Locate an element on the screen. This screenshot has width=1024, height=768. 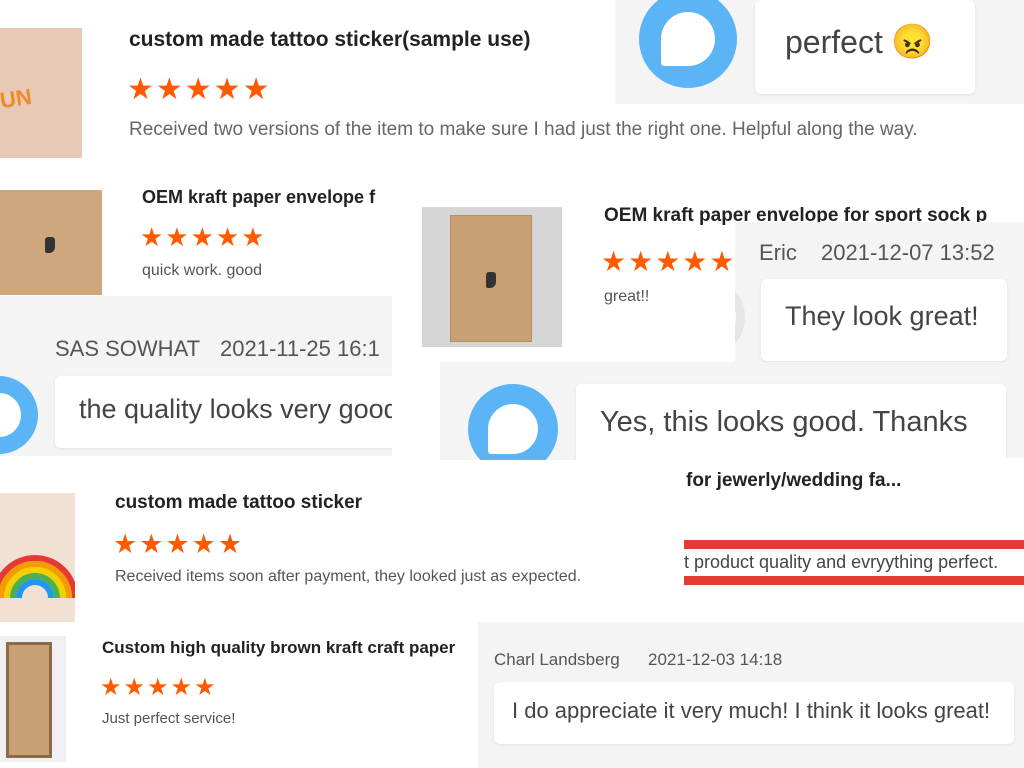
chat-message: the quality looks very good is located at coordinates (223, 412).